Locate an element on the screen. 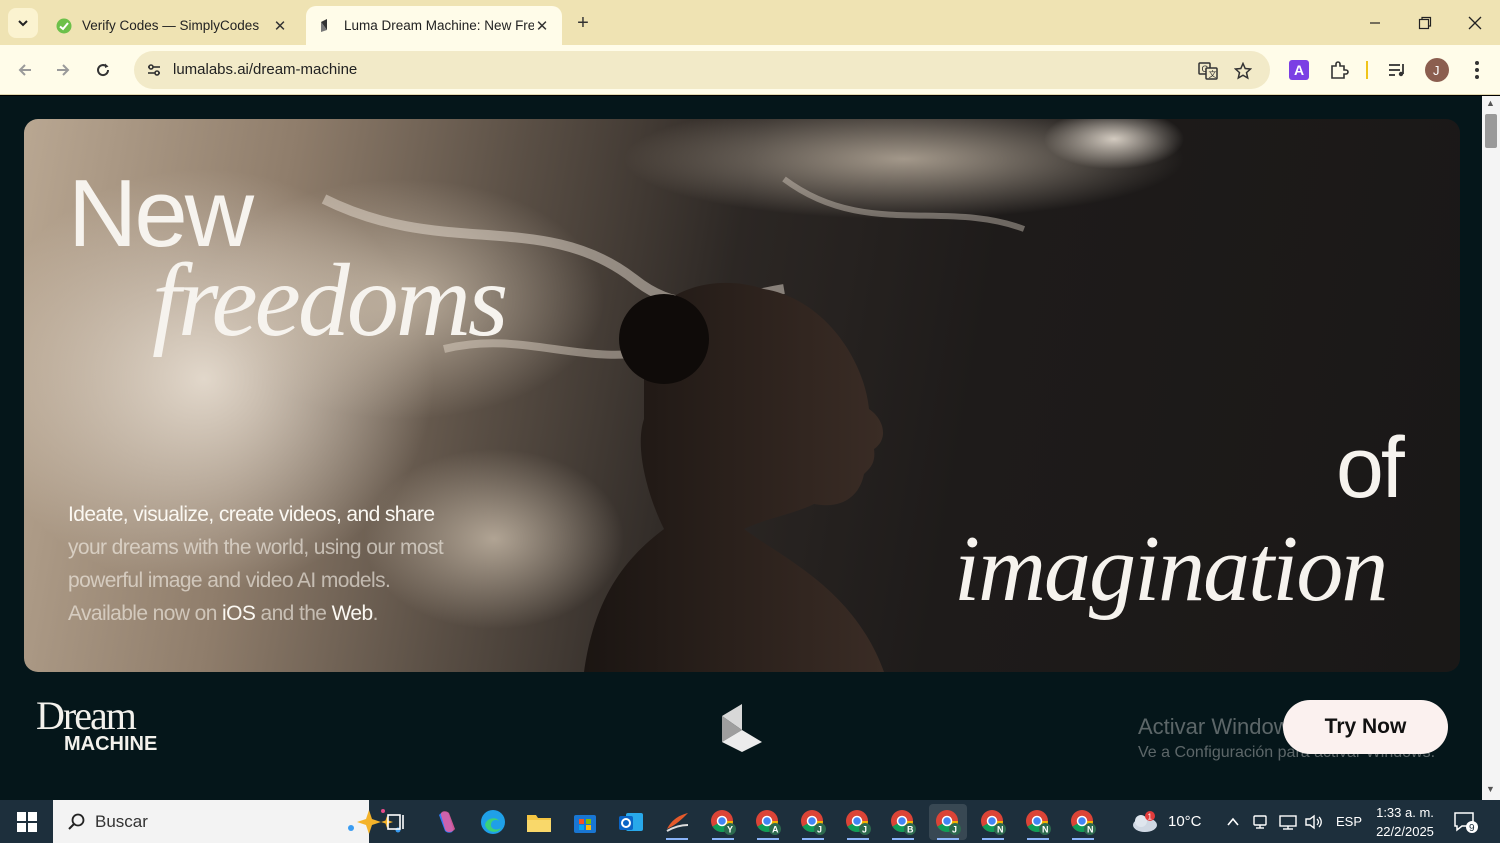 Image resolution: width=1500 pixels, height=843 pixels. microsoft-store-app is located at coordinates (585, 822).